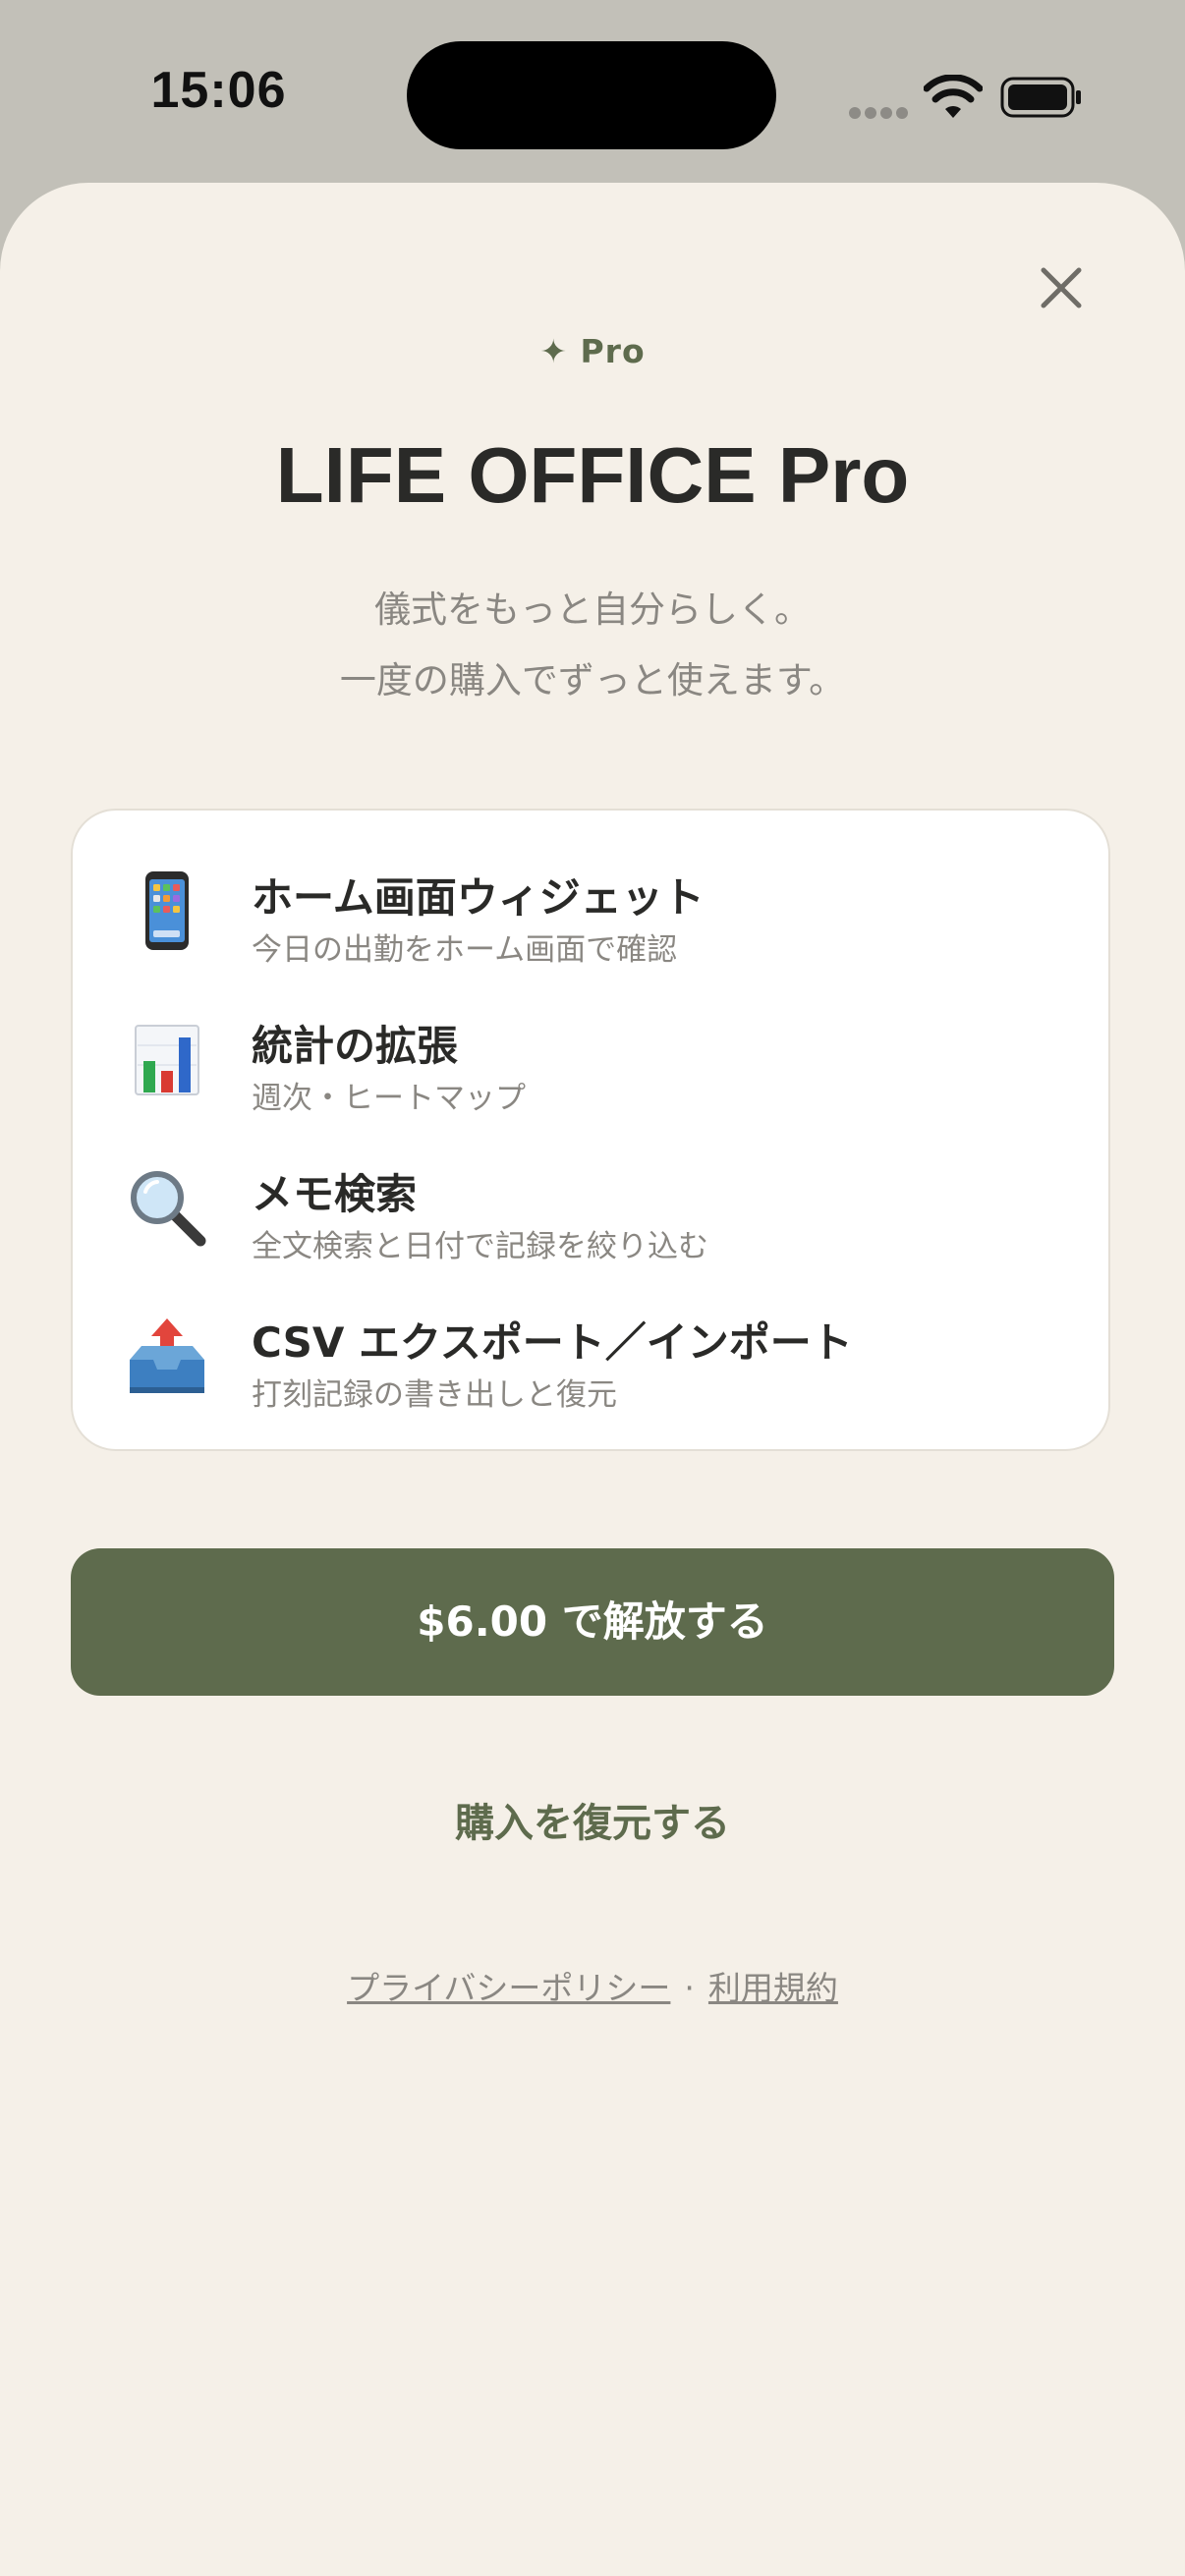 The width and height of the screenshot is (1185, 2576). What do you see at coordinates (480, 1246) in the screenshot?
I see `feature-description: 全文検索と日付で記録を絞り込む` at bounding box center [480, 1246].